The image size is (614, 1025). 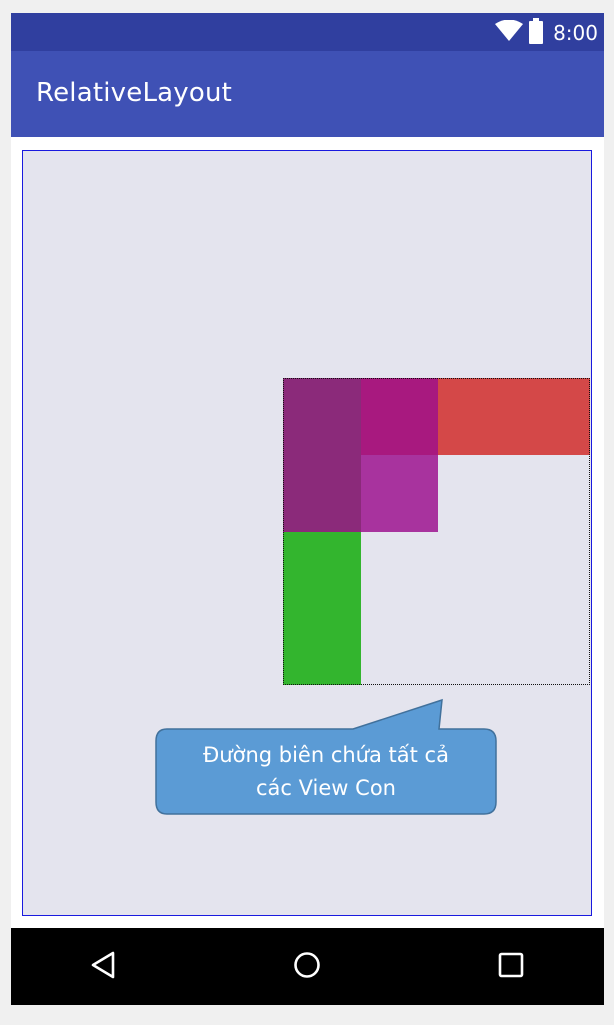 What do you see at coordinates (509, 33) in the screenshot?
I see `wifi-icon` at bounding box center [509, 33].